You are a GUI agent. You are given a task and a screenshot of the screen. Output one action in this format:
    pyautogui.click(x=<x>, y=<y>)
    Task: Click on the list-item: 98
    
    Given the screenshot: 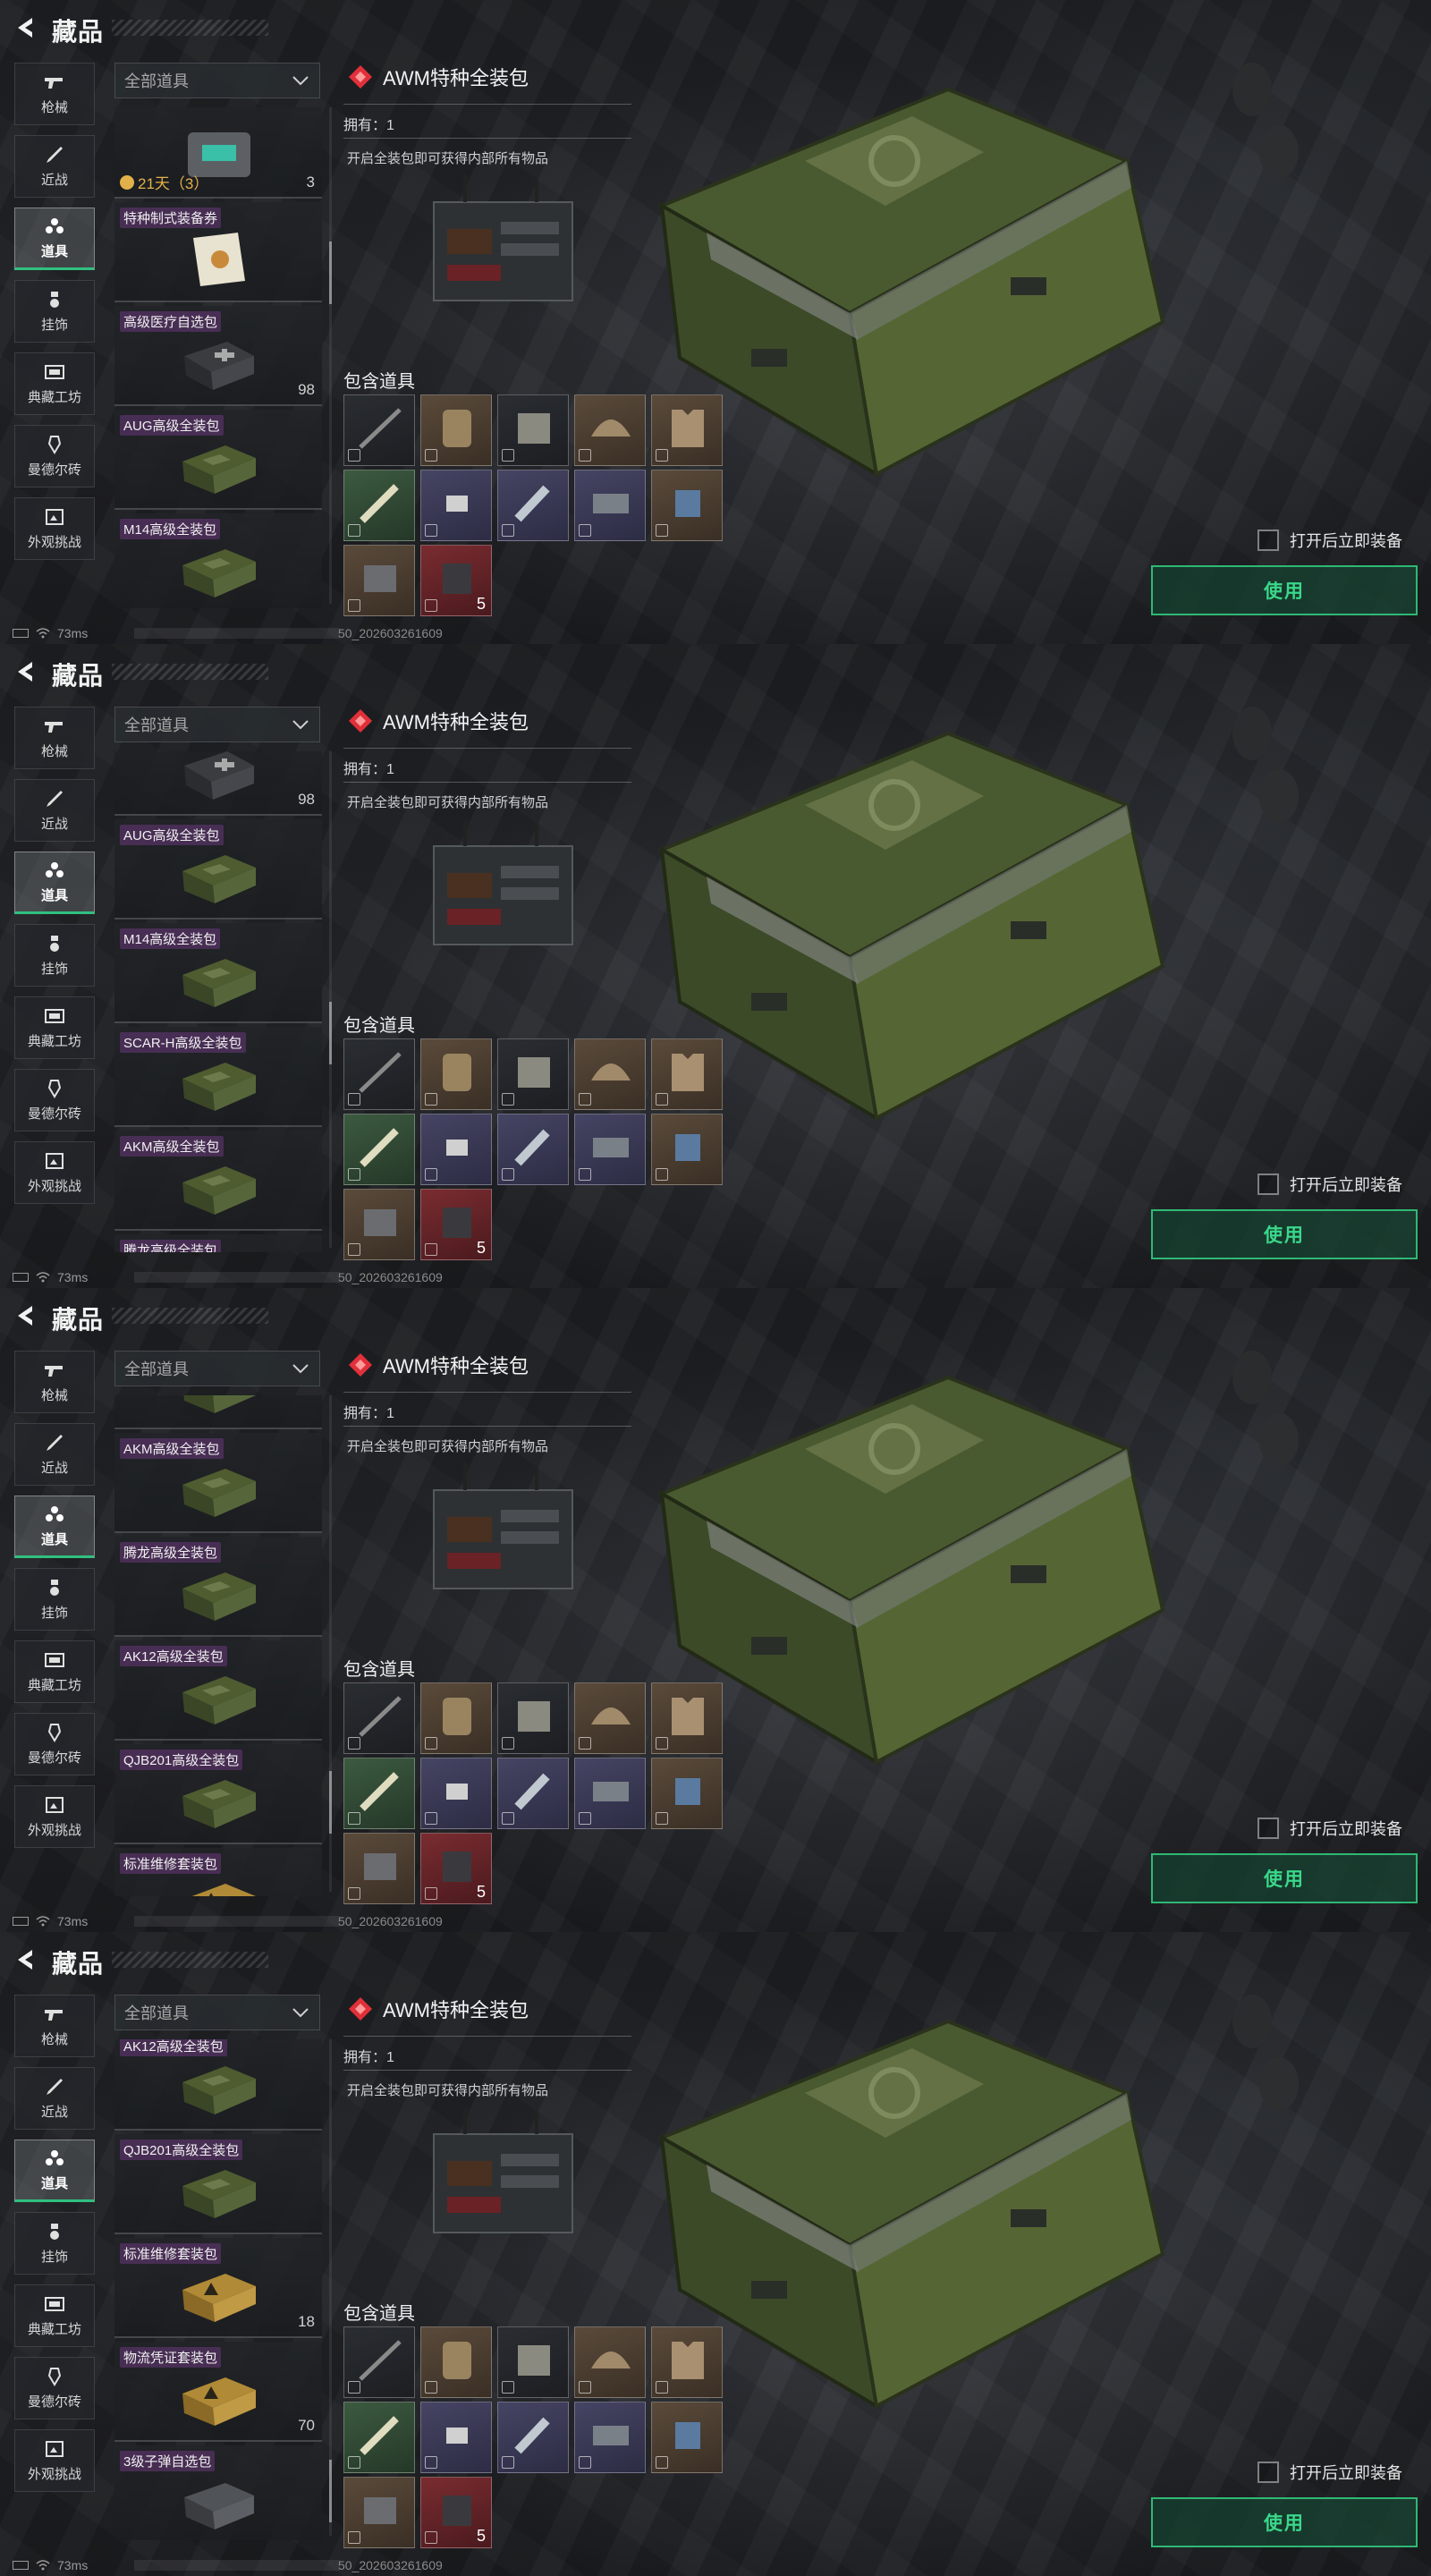 What is the action you would take?
    pyautogui.click(x=218, y=783)
    